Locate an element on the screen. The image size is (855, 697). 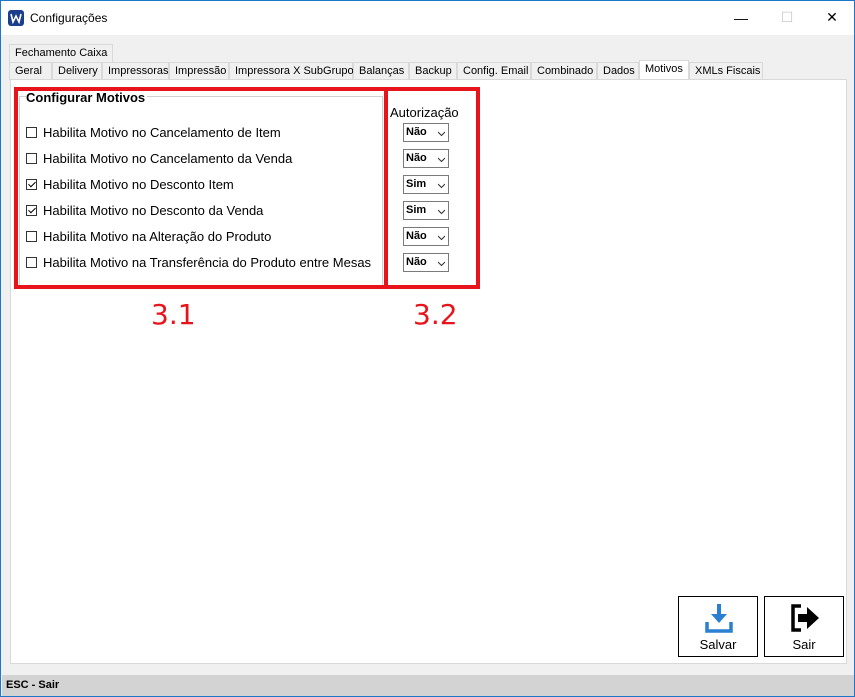
maximize-icon: ☐ is located at coordinates (787, 17).